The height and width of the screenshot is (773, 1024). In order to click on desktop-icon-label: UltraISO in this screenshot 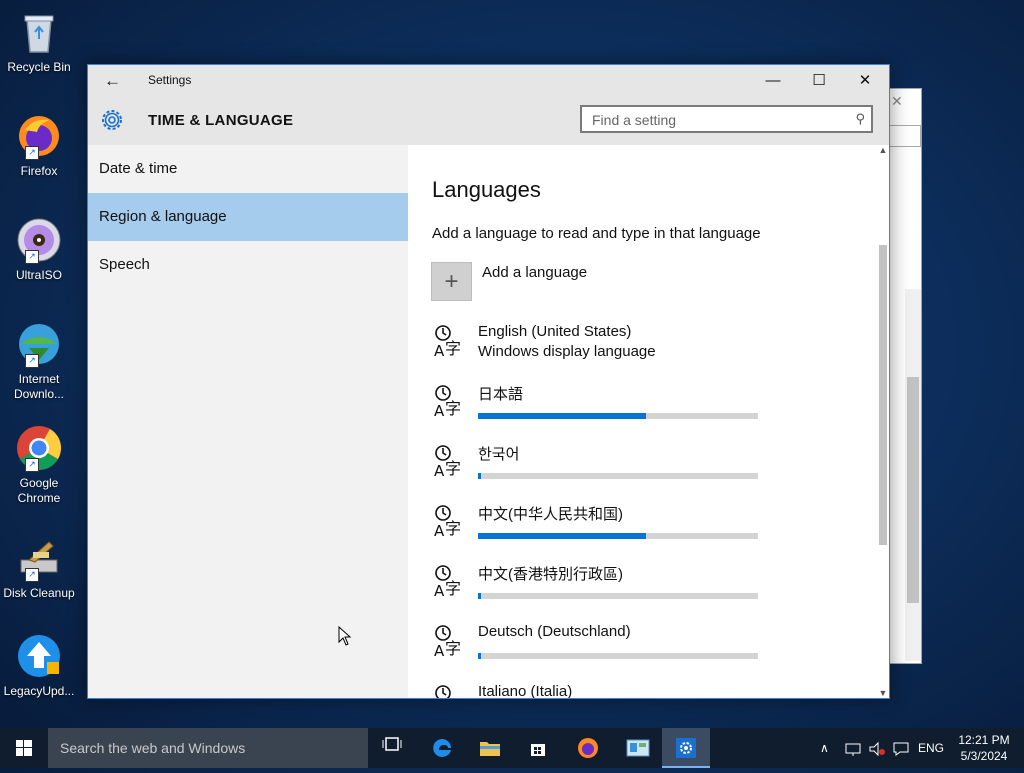, I will do `click(38, 275)`.